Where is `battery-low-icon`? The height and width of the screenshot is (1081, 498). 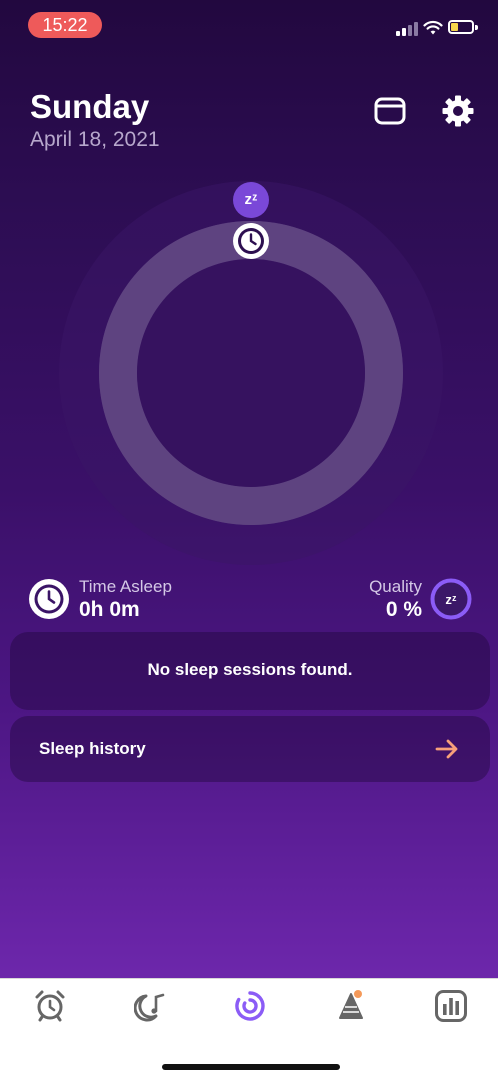
battery-low-icon is located at coordinates (461, 27).